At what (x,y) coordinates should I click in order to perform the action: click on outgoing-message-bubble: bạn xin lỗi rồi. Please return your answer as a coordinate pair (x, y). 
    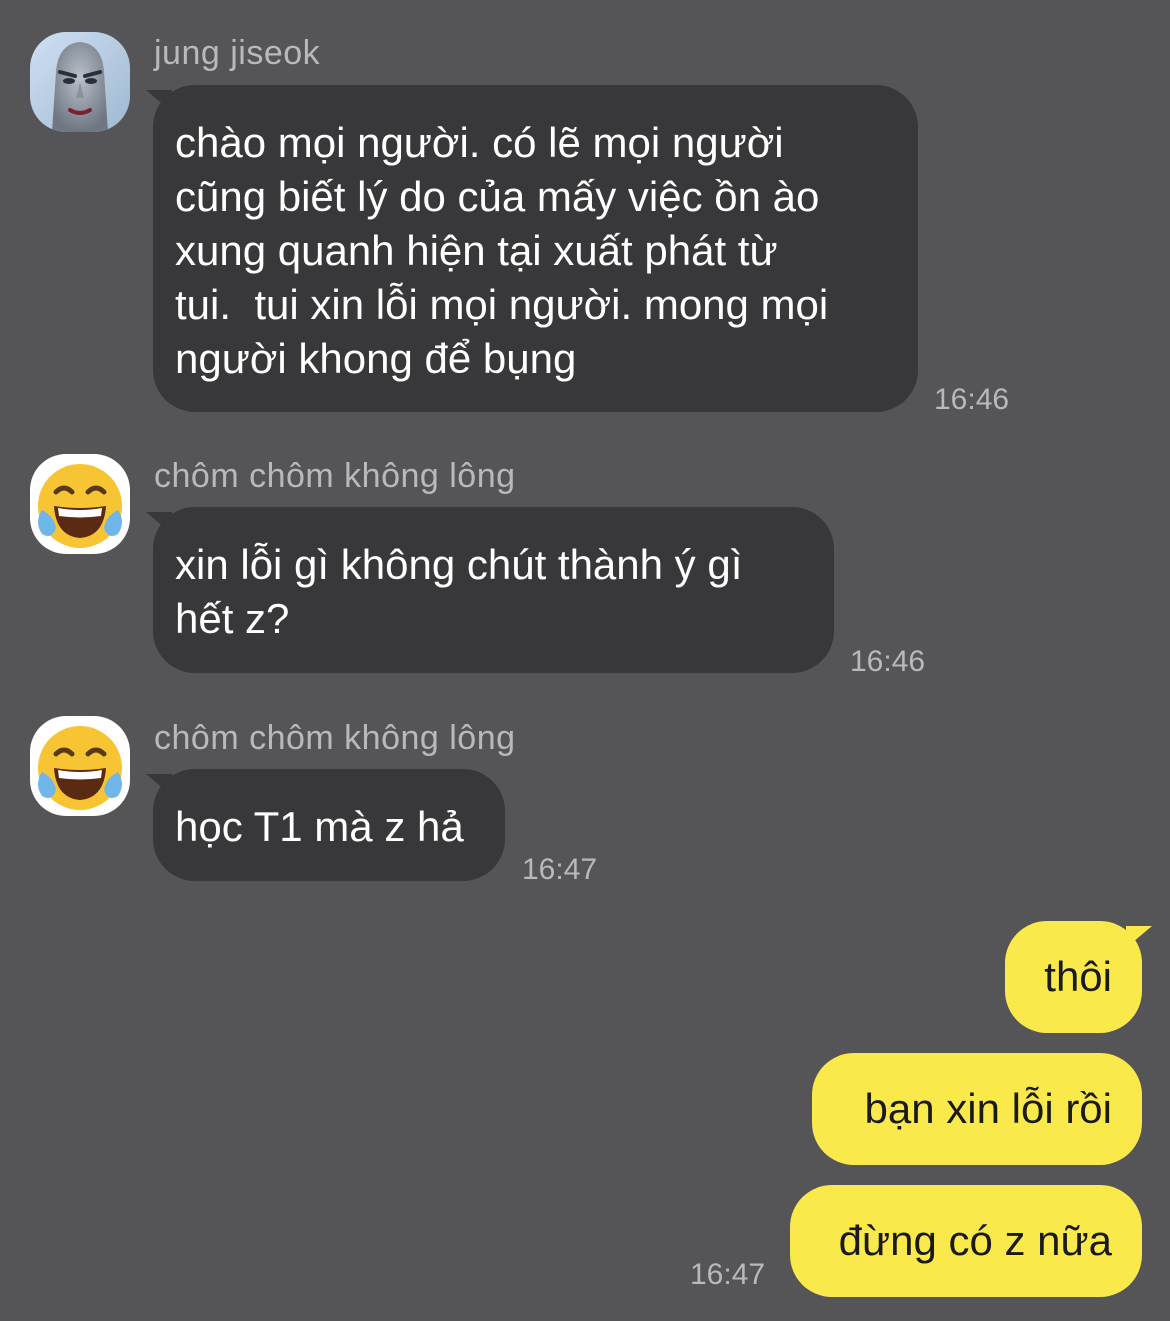
    Looking at the image, I should click on (977, 1109).